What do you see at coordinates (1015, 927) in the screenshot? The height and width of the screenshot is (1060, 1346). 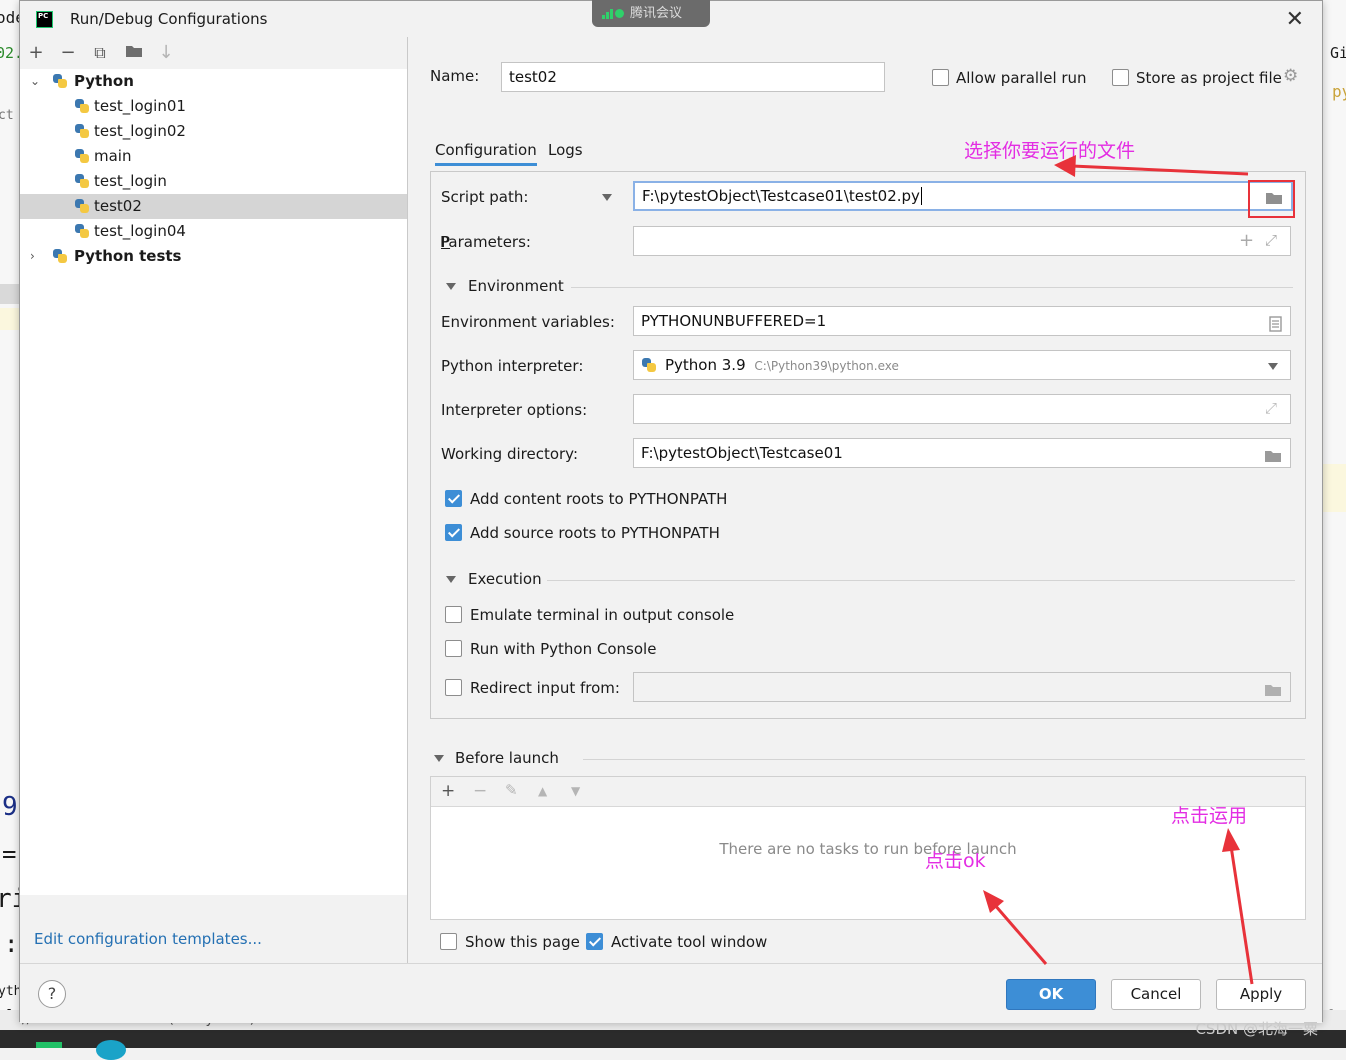 I see `arrow-to-ok` at bounding box center [1015, 927].